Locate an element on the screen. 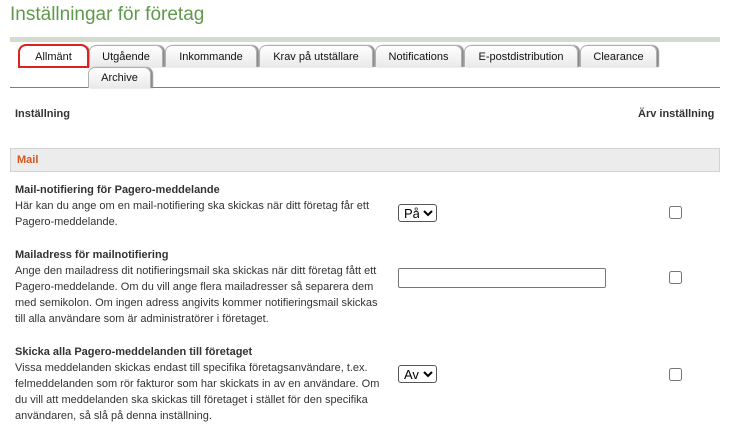  page-title: Inställningar för företag is located at coordinates (107, 14).